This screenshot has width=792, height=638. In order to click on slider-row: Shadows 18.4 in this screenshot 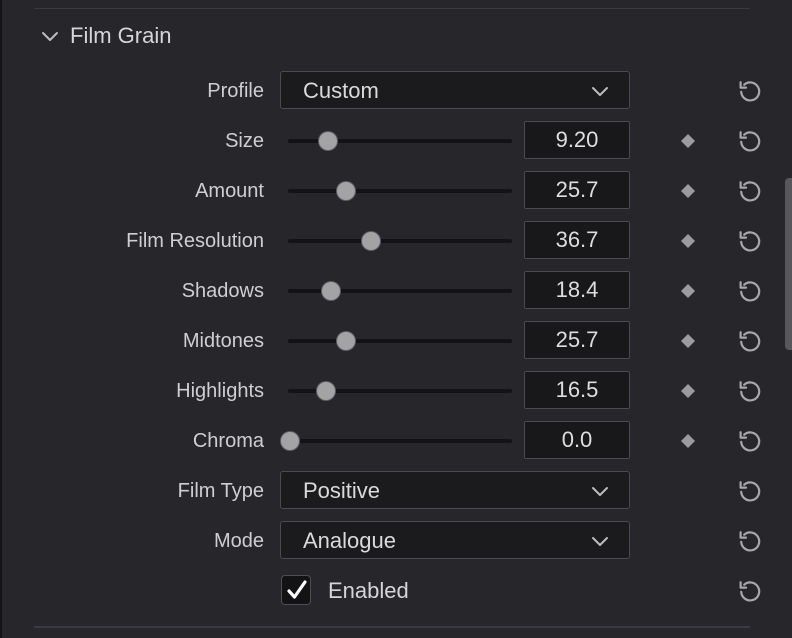, I will do `click(396, 291)`.